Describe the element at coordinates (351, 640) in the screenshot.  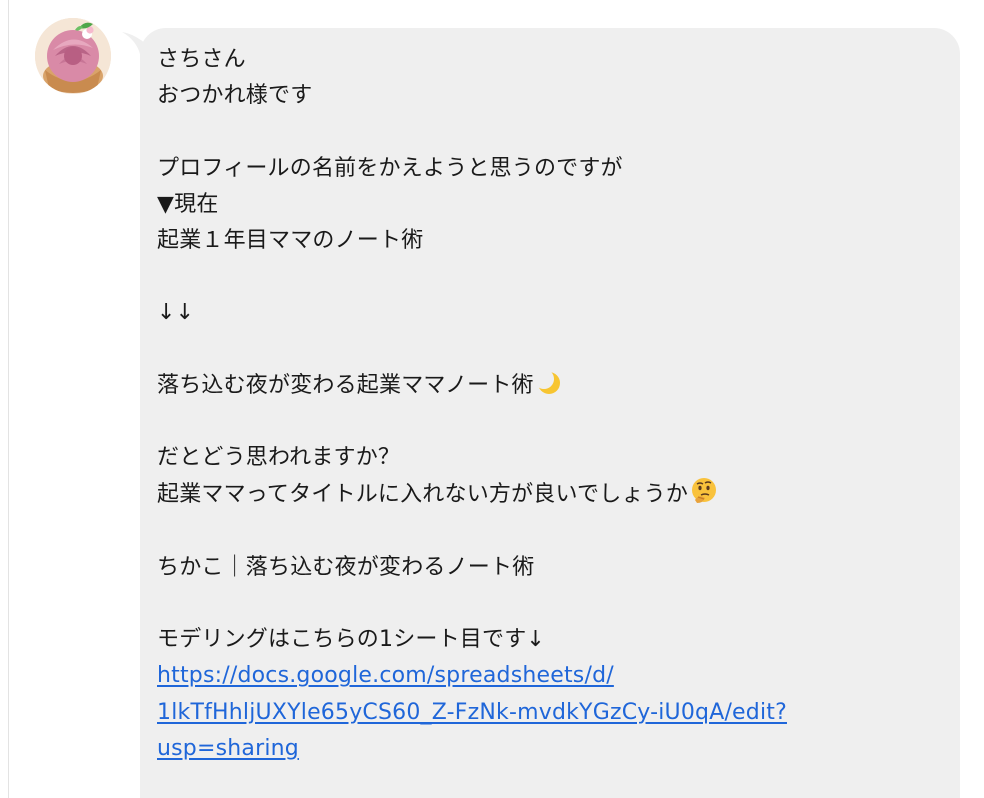
I see `message-line: モデリングはこちらの1シート目です↓` at that location.